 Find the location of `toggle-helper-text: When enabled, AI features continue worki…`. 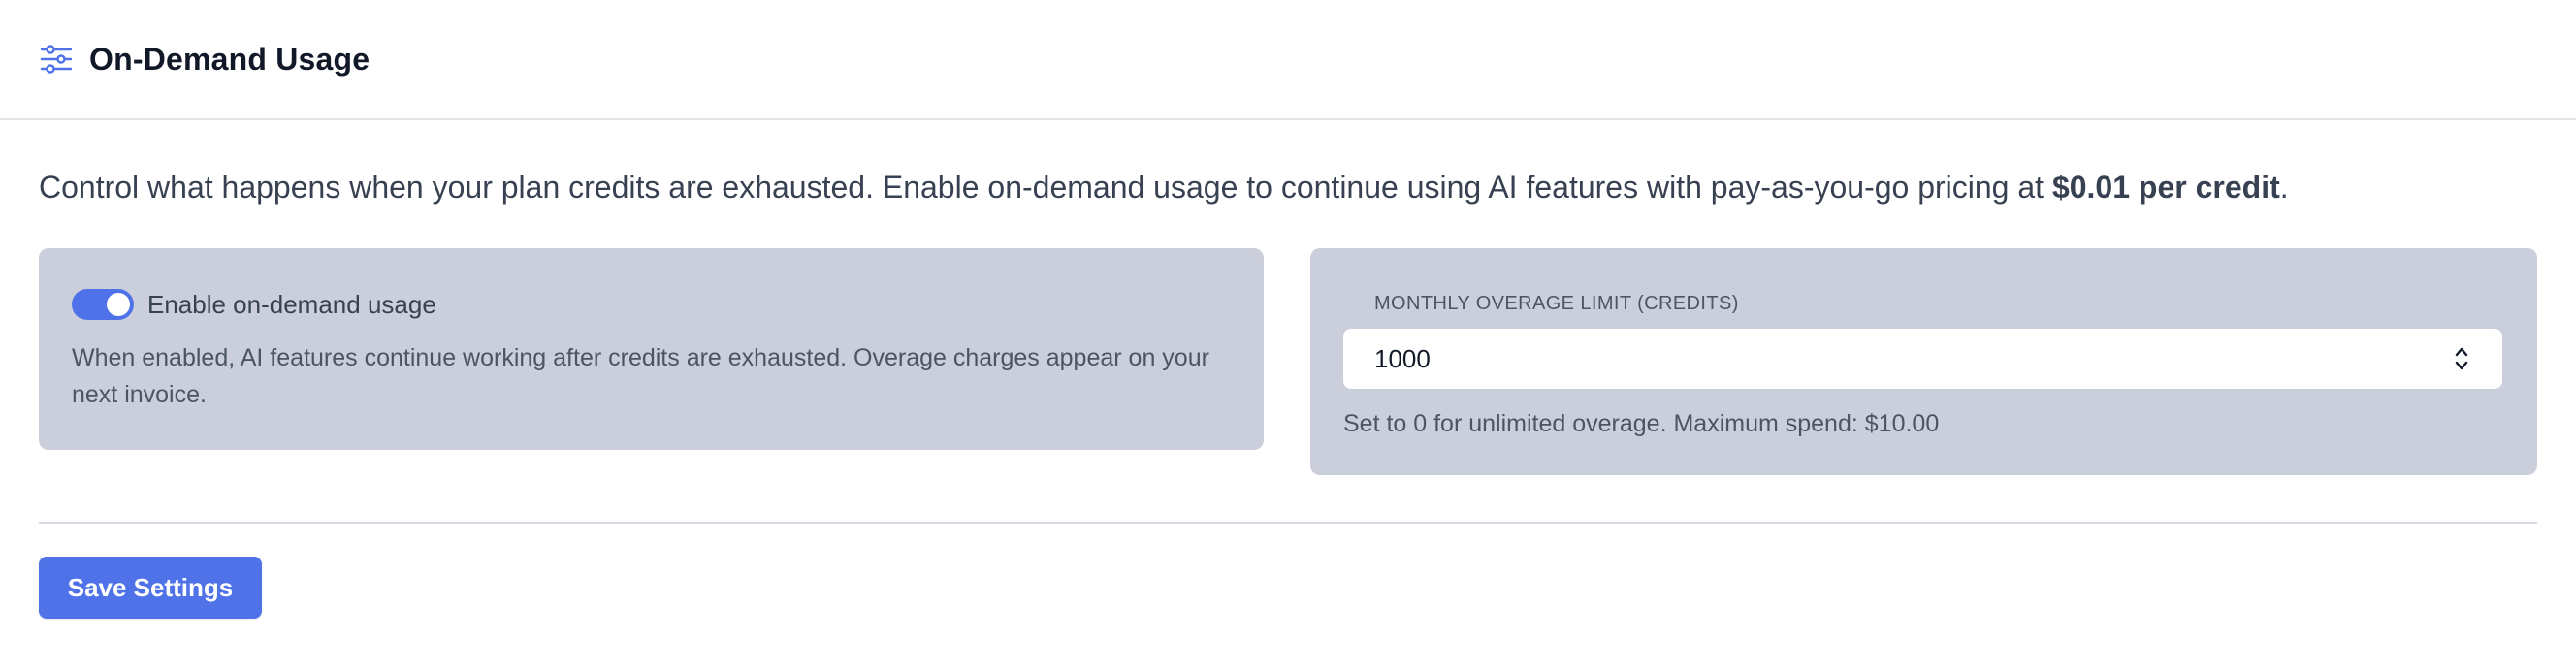

toggle-helper-text: When enabled, AI features continue worki… is located at coordinates (640, 376).